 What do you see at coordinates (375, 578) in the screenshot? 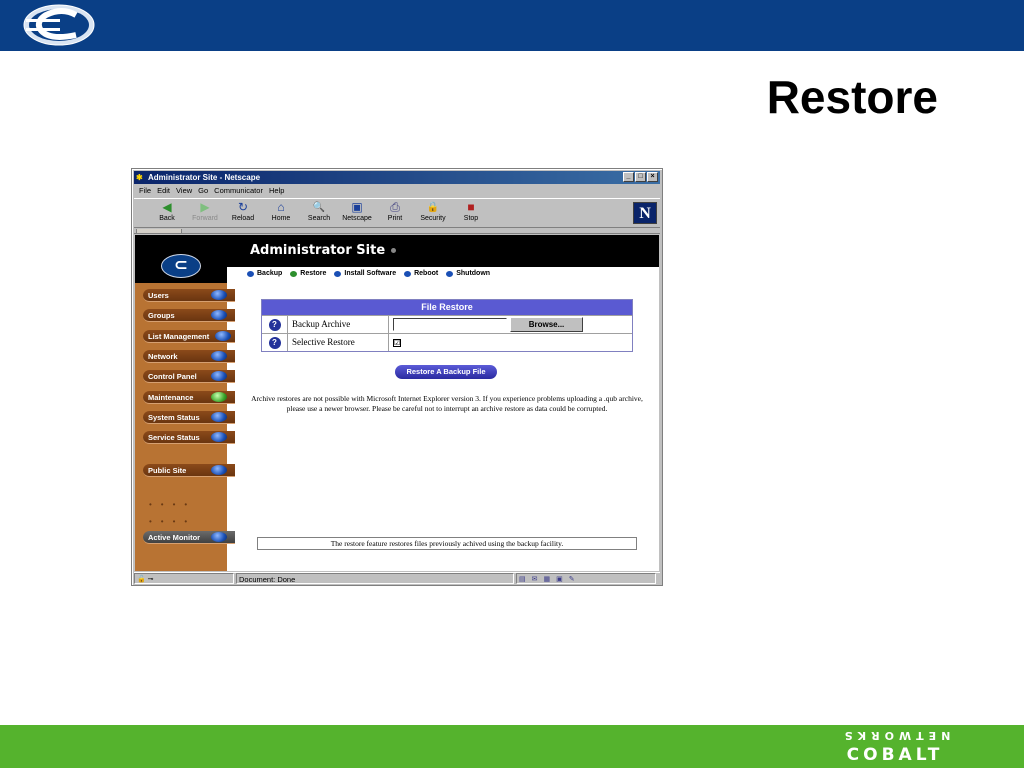
I see `status-document: Document: Done` at bounding box center [375, 578].